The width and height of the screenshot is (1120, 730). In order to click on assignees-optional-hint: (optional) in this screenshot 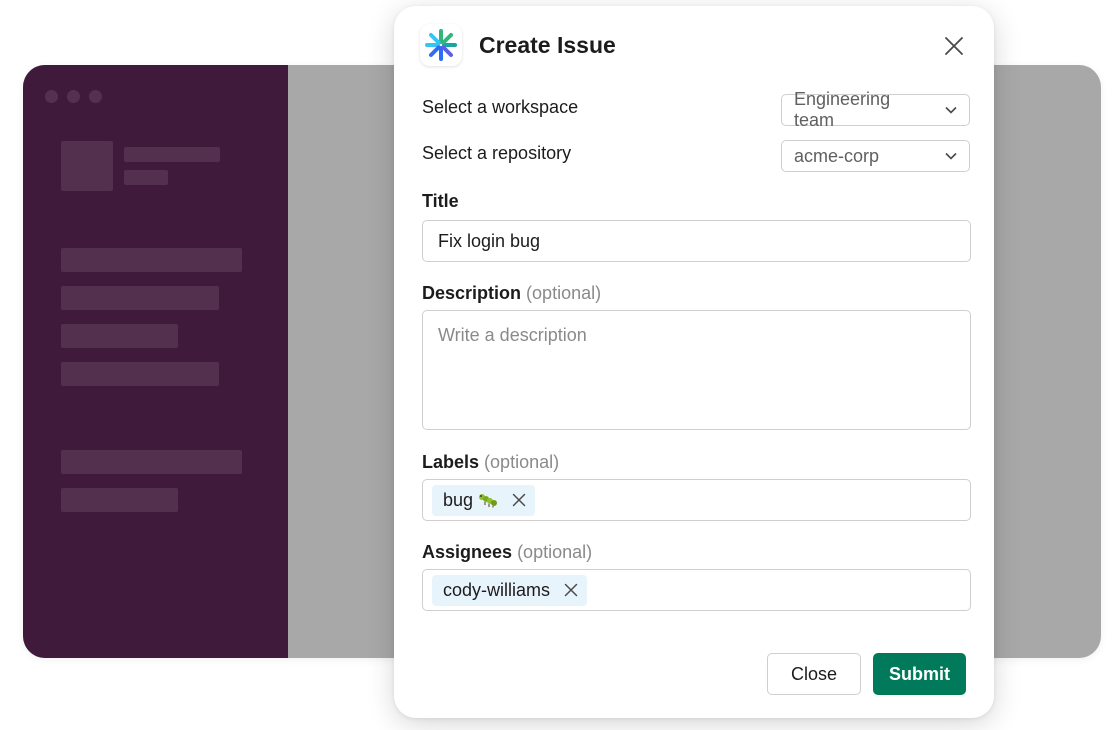, I will do `click(555, 552)`.